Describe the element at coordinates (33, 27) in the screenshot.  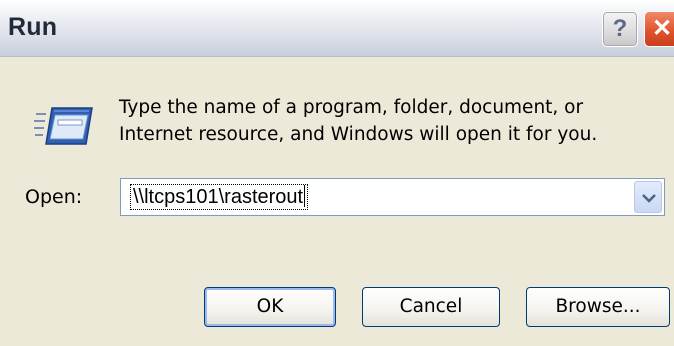
I see `window-title: Run` at that location.